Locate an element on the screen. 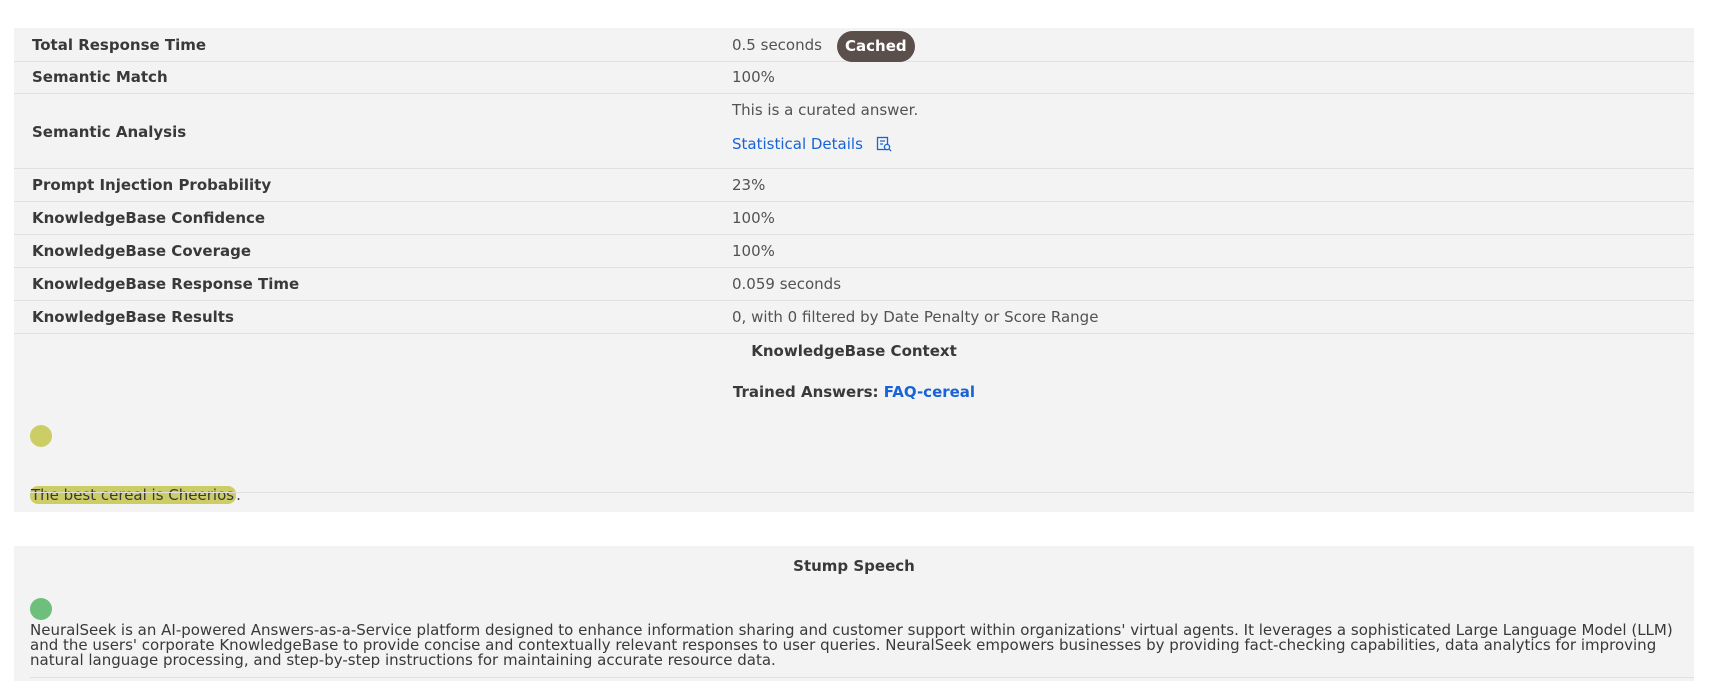 This screenshot has height=691, width=1719. highlight-suffix: . is located at coordinates (238, 495).